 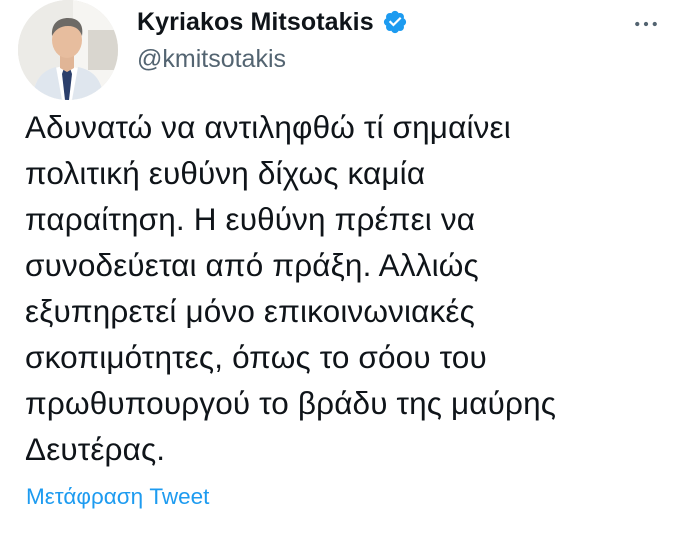 I want to click on more-horizontal-icon, so click(x=646, y=24).